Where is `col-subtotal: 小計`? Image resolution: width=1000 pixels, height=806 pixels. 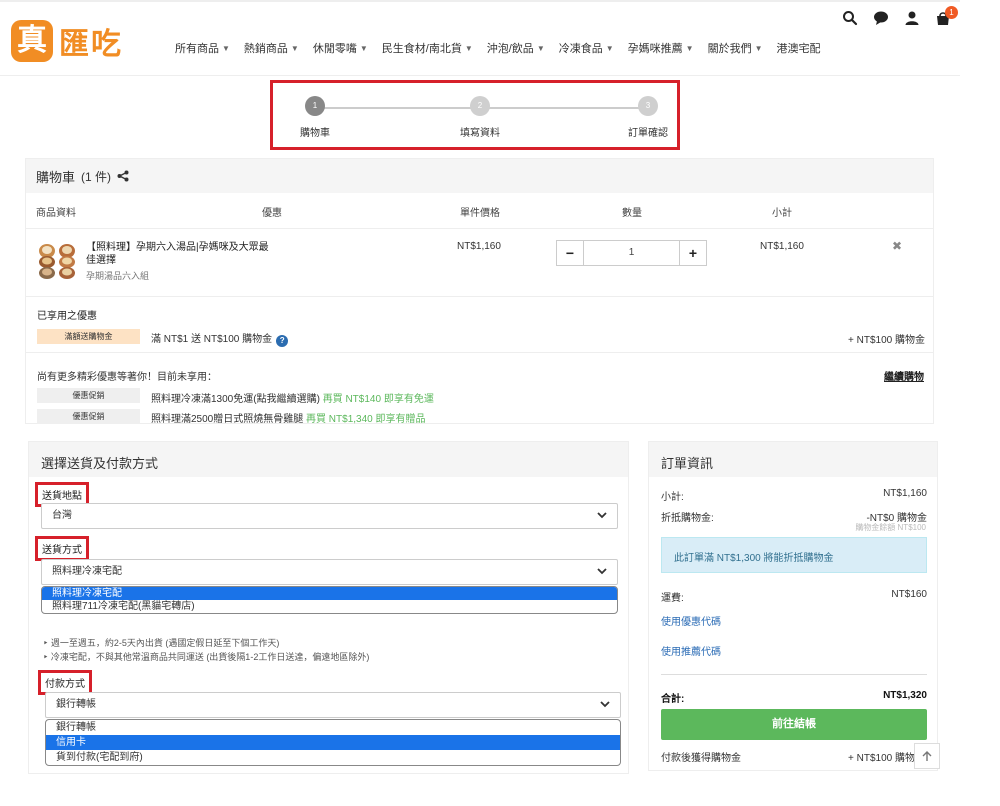
col-subtotal: 小計 is located at coordinates (782, 213).